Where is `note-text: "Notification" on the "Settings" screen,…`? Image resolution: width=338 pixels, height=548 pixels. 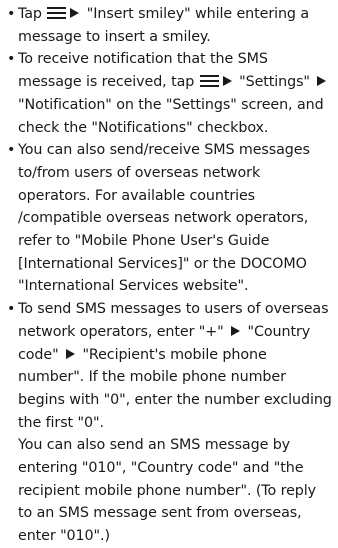
note-text: "Notification" on the "Settings" screen,… is located at coordinates (171, 116).